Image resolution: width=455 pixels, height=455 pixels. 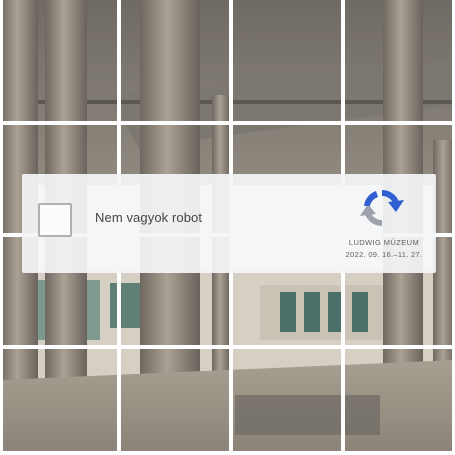 What do you see at coordinates (149, 217) in the screenshot?
I see `checkbox-label: Nem vagyok robot` at bounding box center [149, 217].